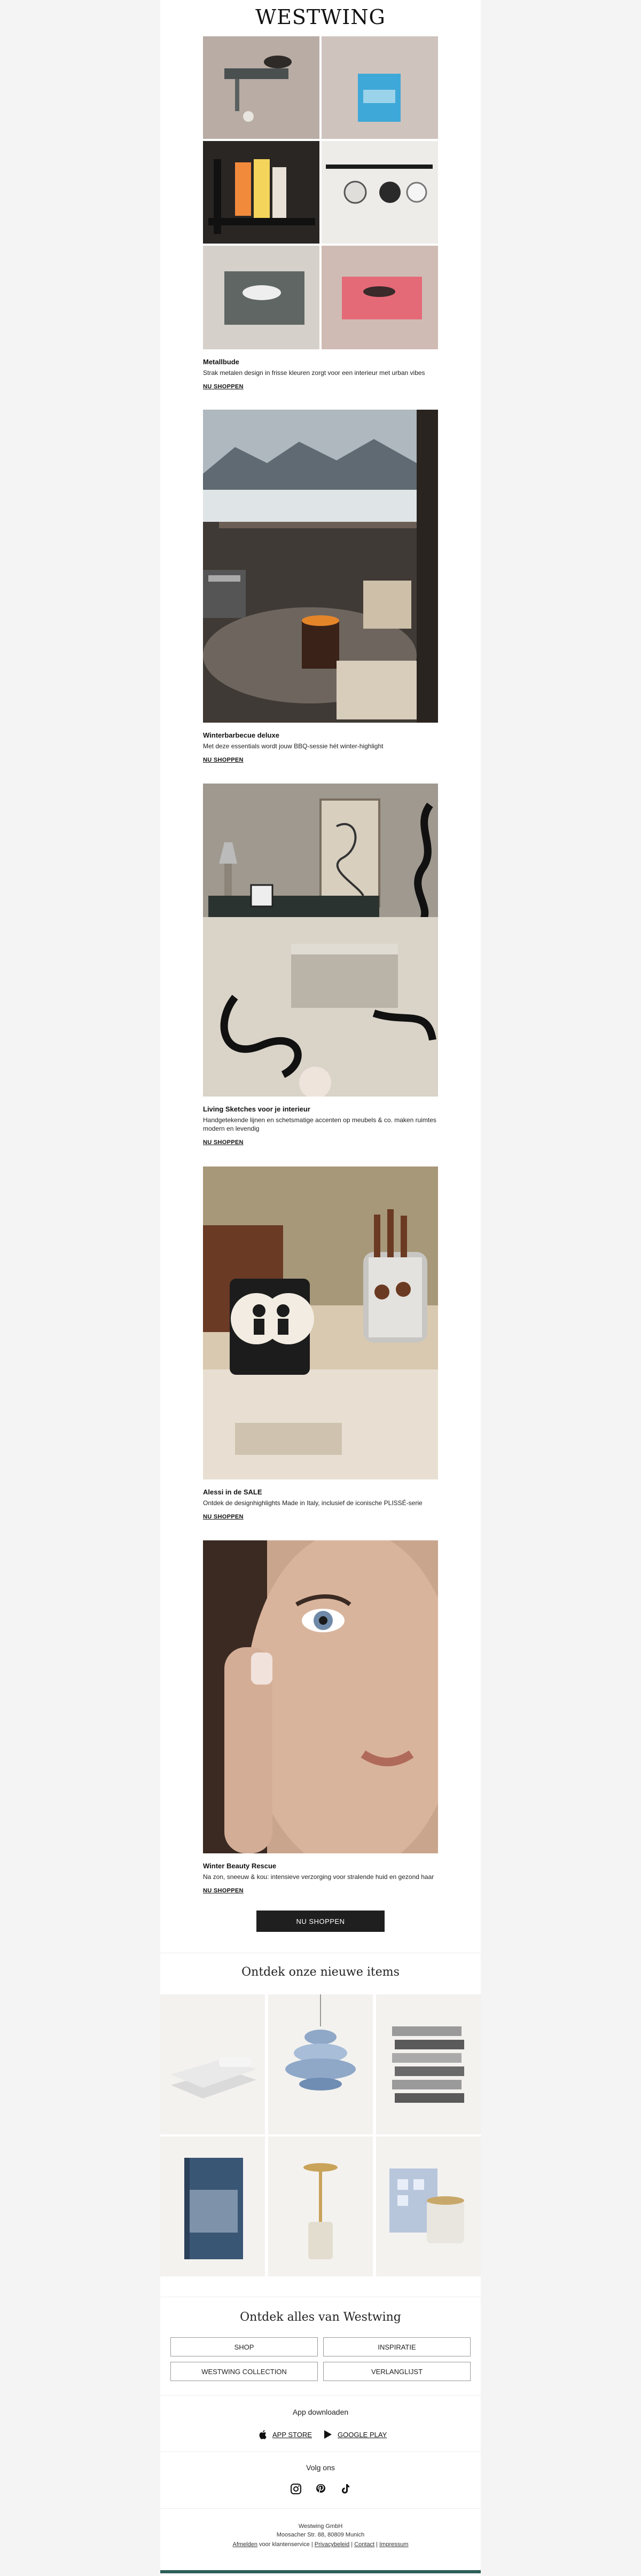  What do you see at coordinates (320, 192) in the screenshot?
I see `feature-image-metallbude` at bounding box center [320, 192].